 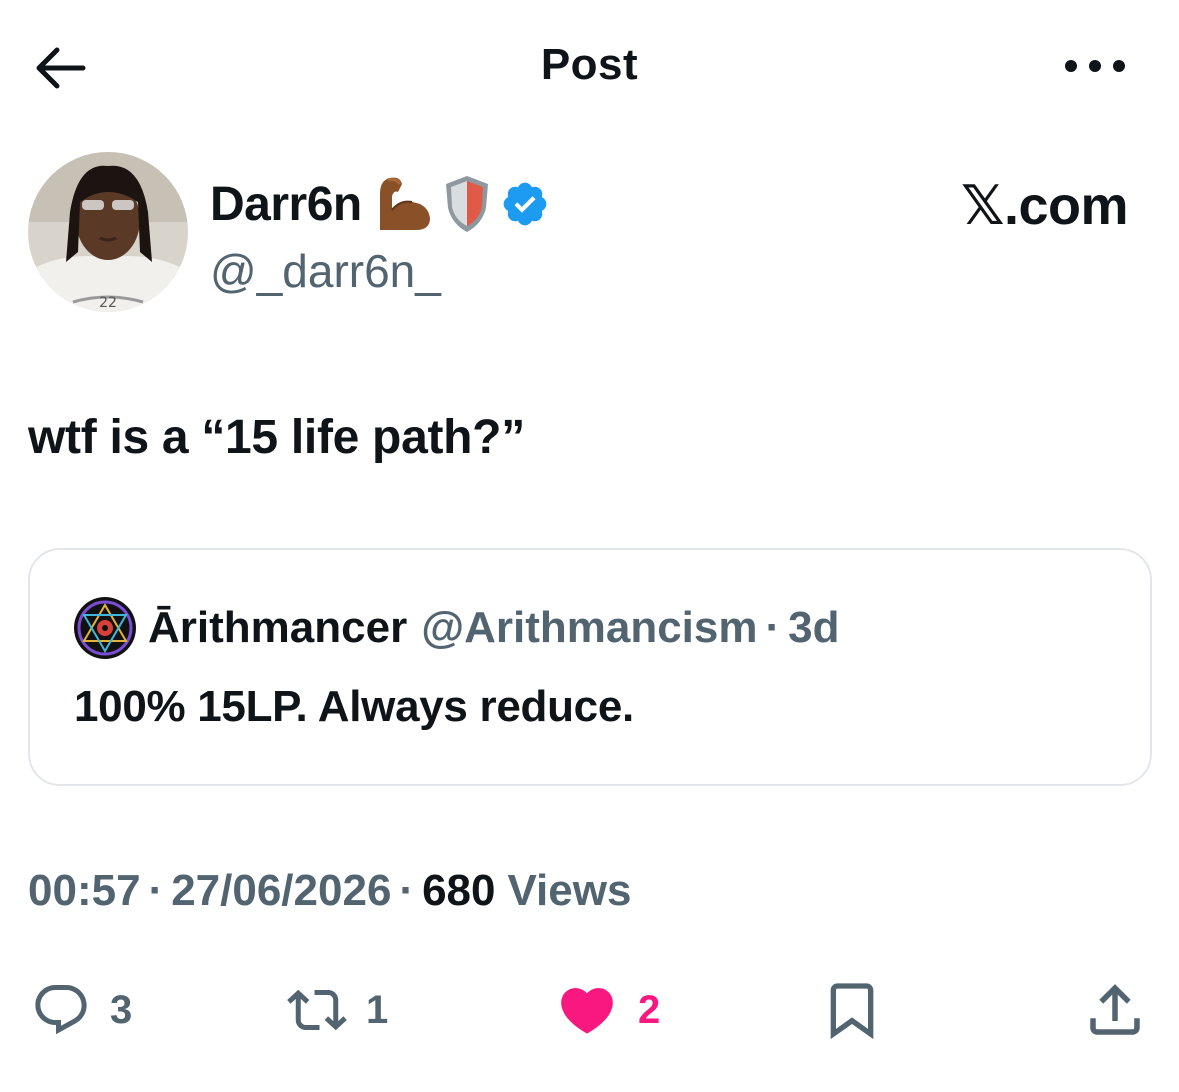 I want to click on post-text: wtf is a “15 life path?”, so click(x=276, y=437).